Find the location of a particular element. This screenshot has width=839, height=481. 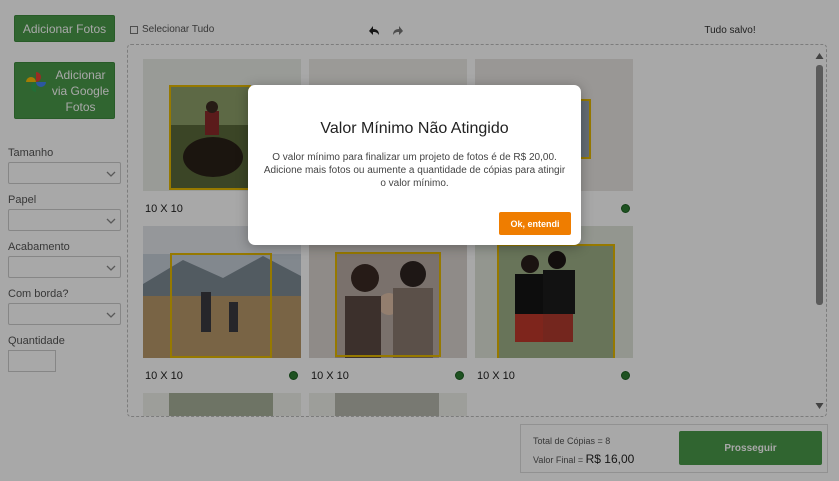

ok-button: Ok, entendi is located at coordinates (535, 223).